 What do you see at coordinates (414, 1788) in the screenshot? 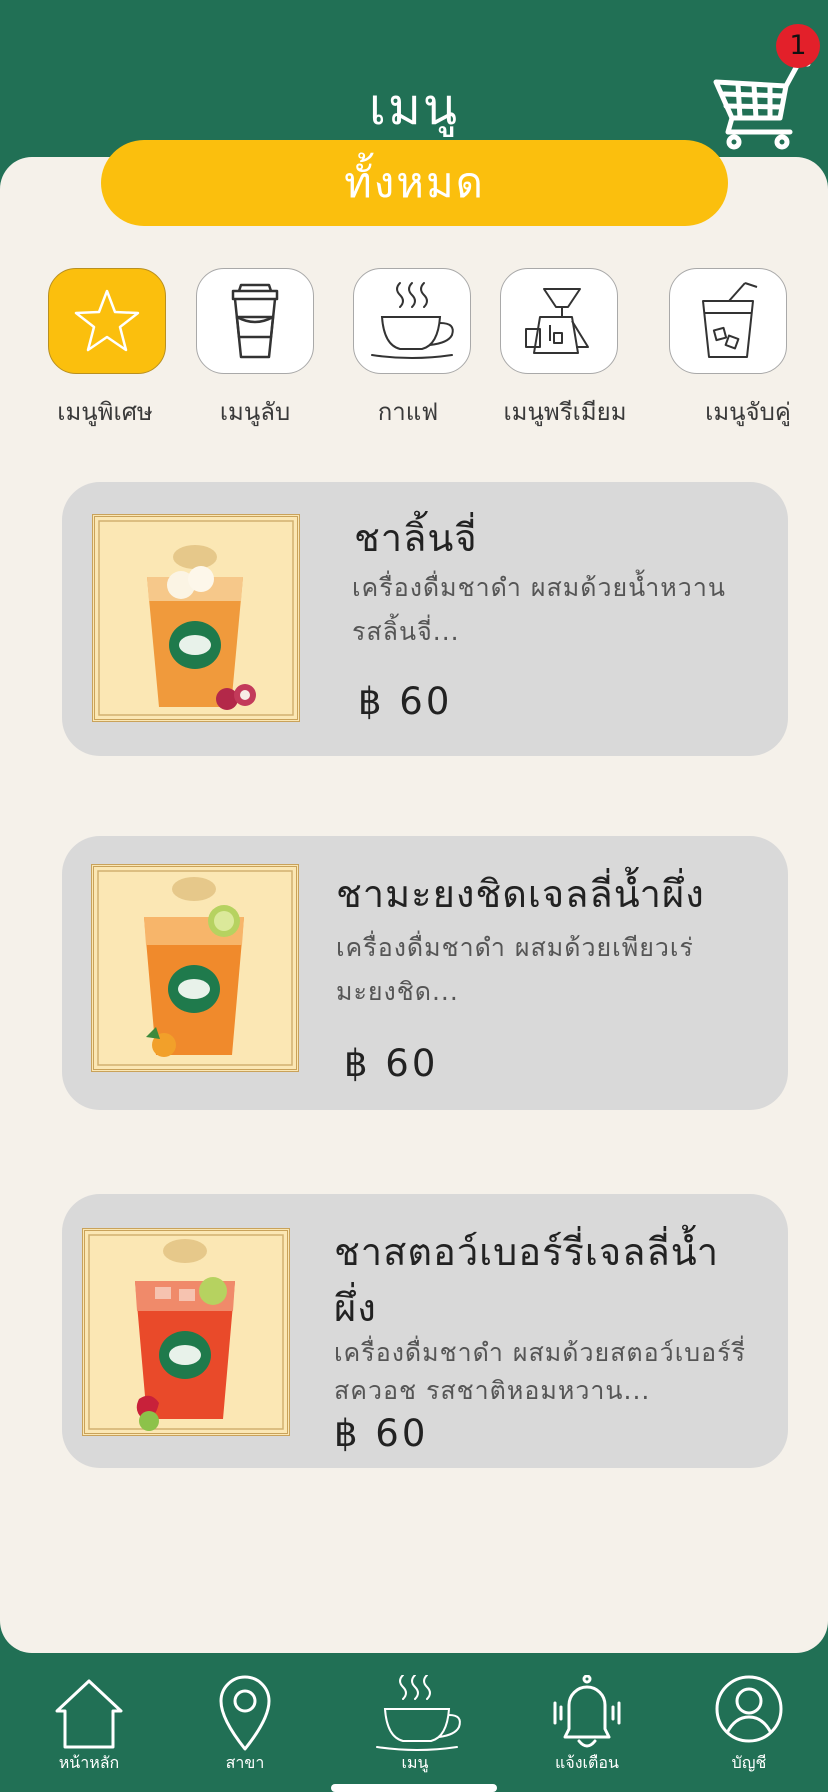
I see `home-indicator` at bounding box center [414, 1788].